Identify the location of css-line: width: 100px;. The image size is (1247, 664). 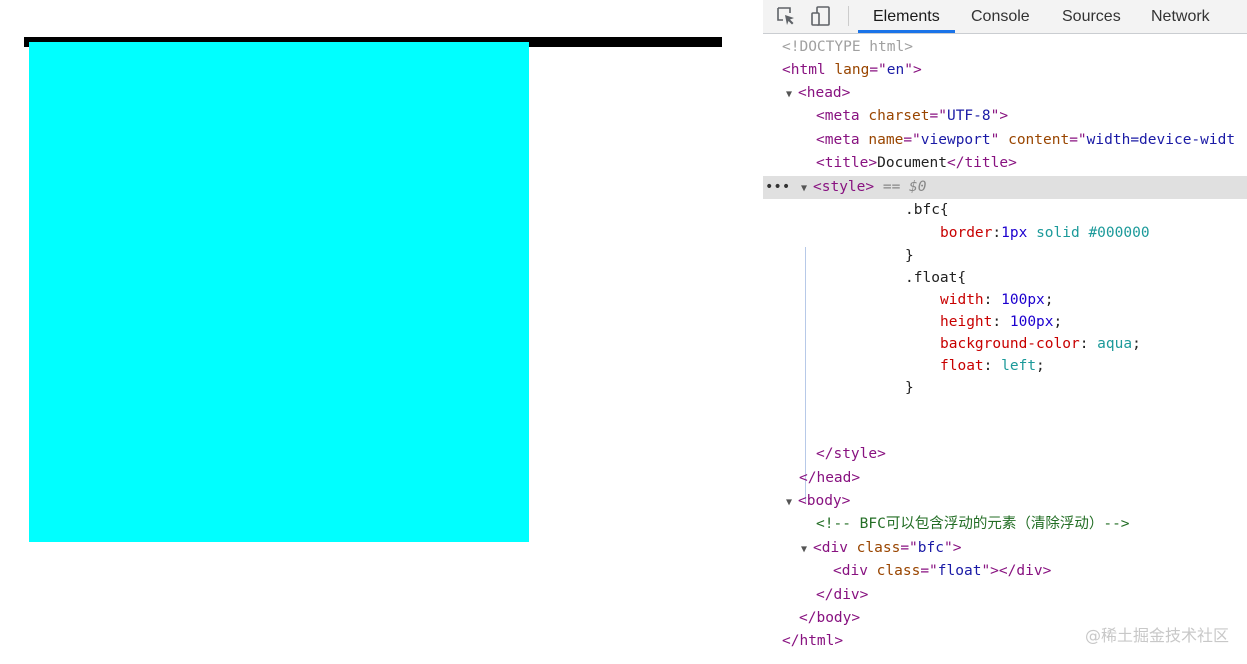
(997, 300).